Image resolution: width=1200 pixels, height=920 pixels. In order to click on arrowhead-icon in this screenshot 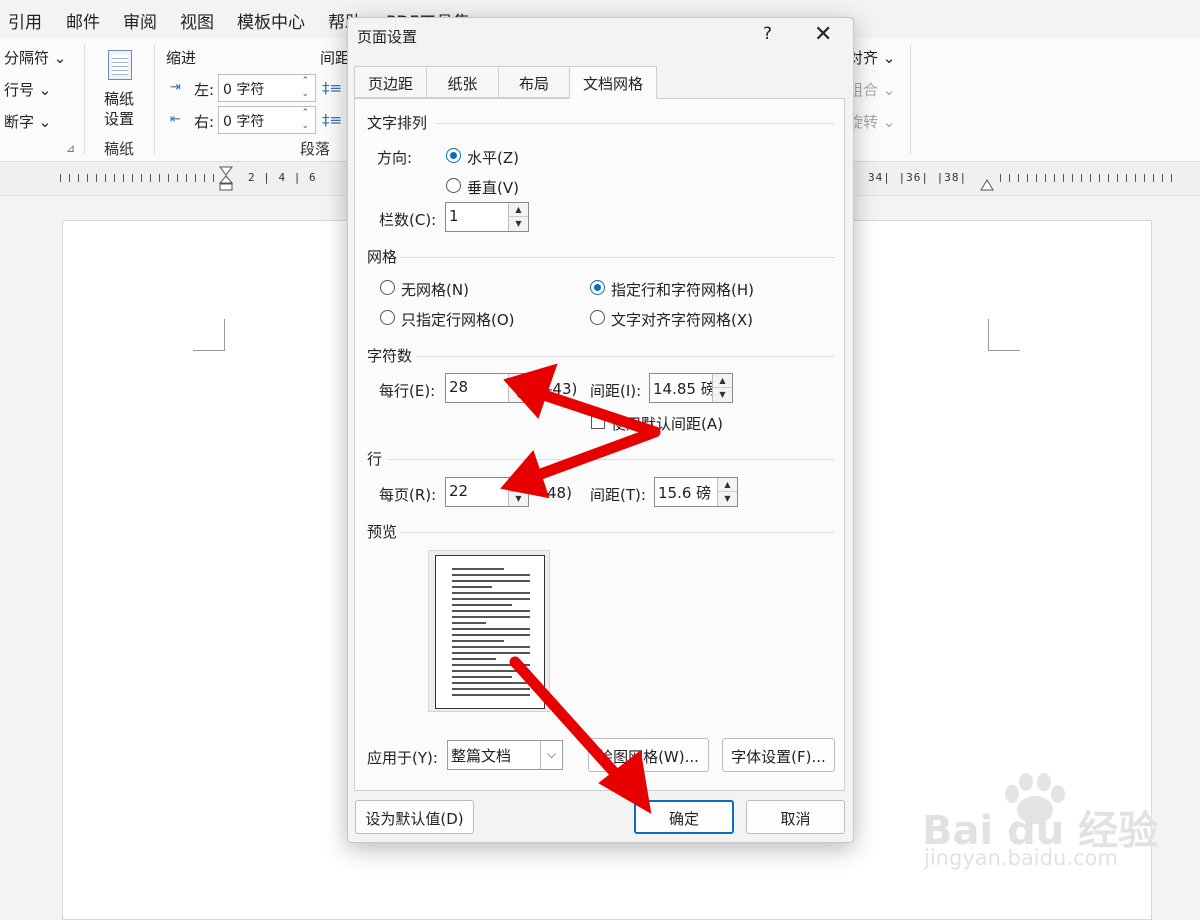, I will do `click(525, 474)`.